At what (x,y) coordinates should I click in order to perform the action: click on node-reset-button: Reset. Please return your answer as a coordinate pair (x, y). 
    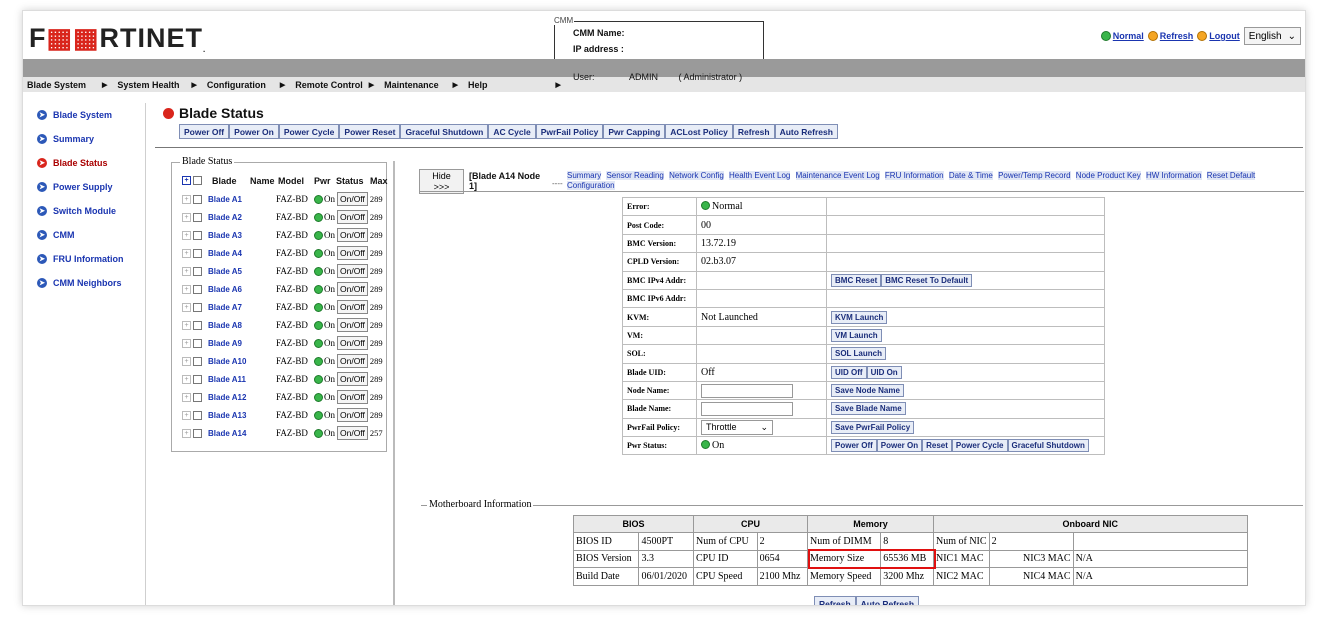
    Looking at the image, I should click on (937, 446).